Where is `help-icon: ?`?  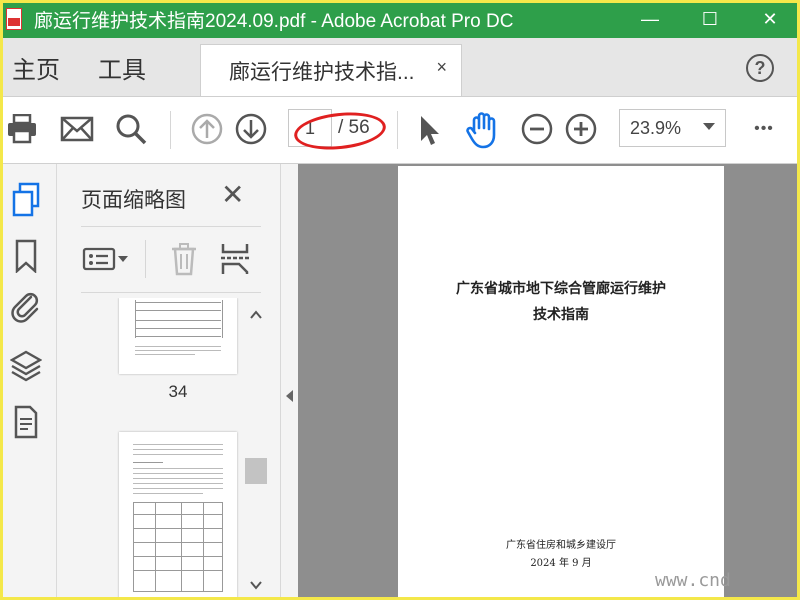 help-icon: ? is located at coordinates (760, 68).